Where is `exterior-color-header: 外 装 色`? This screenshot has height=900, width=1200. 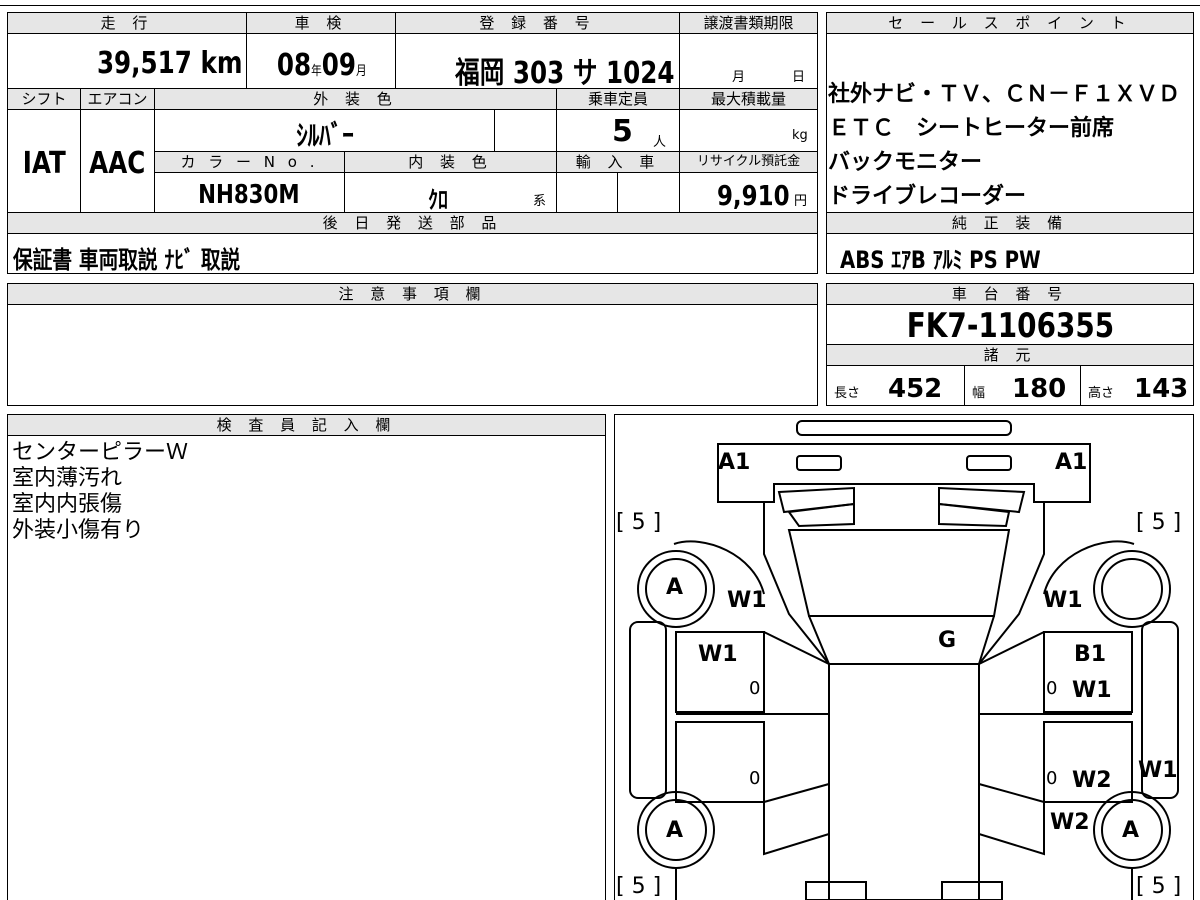
exterior-color-header: 外 装 色 is located at coordinates (355, 99).